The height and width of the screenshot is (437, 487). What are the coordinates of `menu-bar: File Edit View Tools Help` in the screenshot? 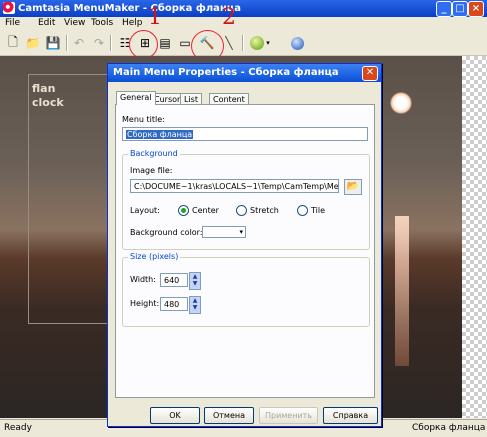 It's located at (243, 24).